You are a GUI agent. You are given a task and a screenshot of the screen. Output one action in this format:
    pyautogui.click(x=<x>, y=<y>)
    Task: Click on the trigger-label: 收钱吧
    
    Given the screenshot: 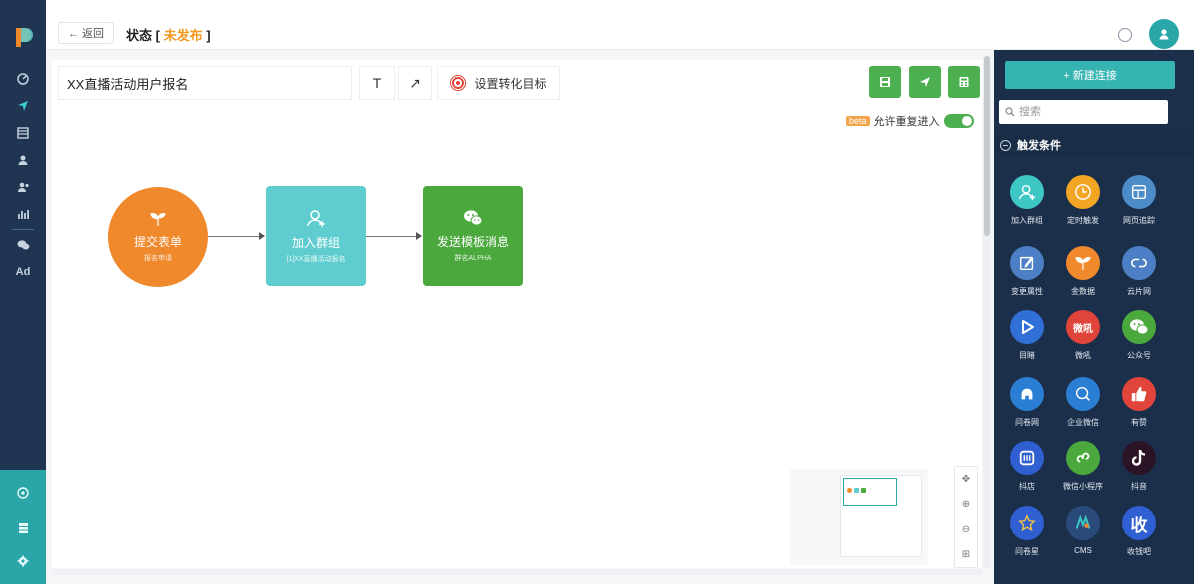 What is the action you would take?
    pyautogui.click(x=1139, y=551)
    